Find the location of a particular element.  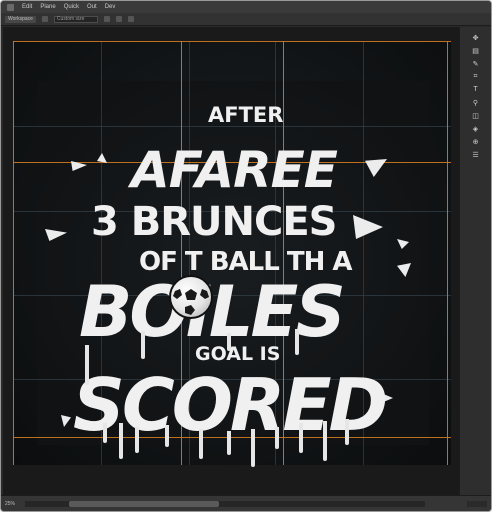

artwork-text-afaree: AFAREE is located at coordinates (234, 170).